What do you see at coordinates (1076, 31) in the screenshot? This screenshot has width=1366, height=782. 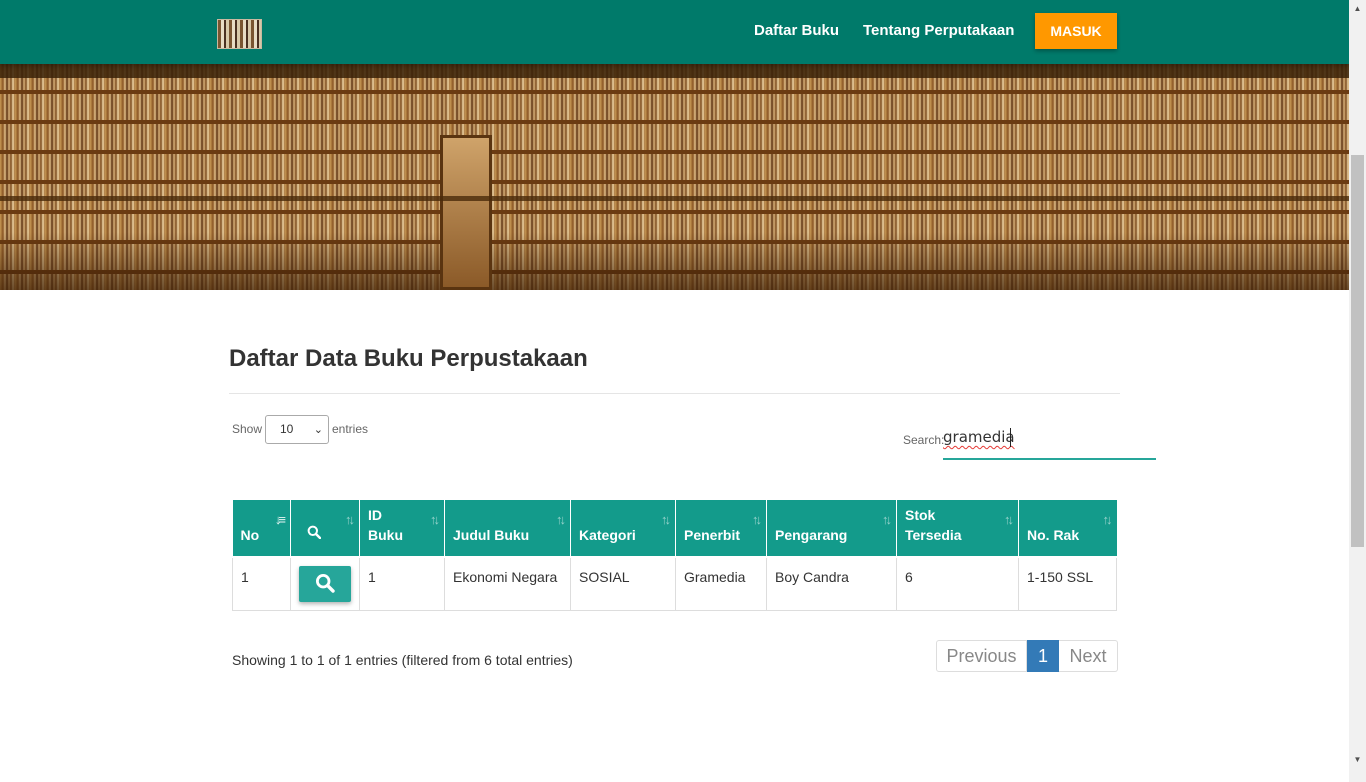 I see `login-button: MASUK` at bounding box center [1076, 31].